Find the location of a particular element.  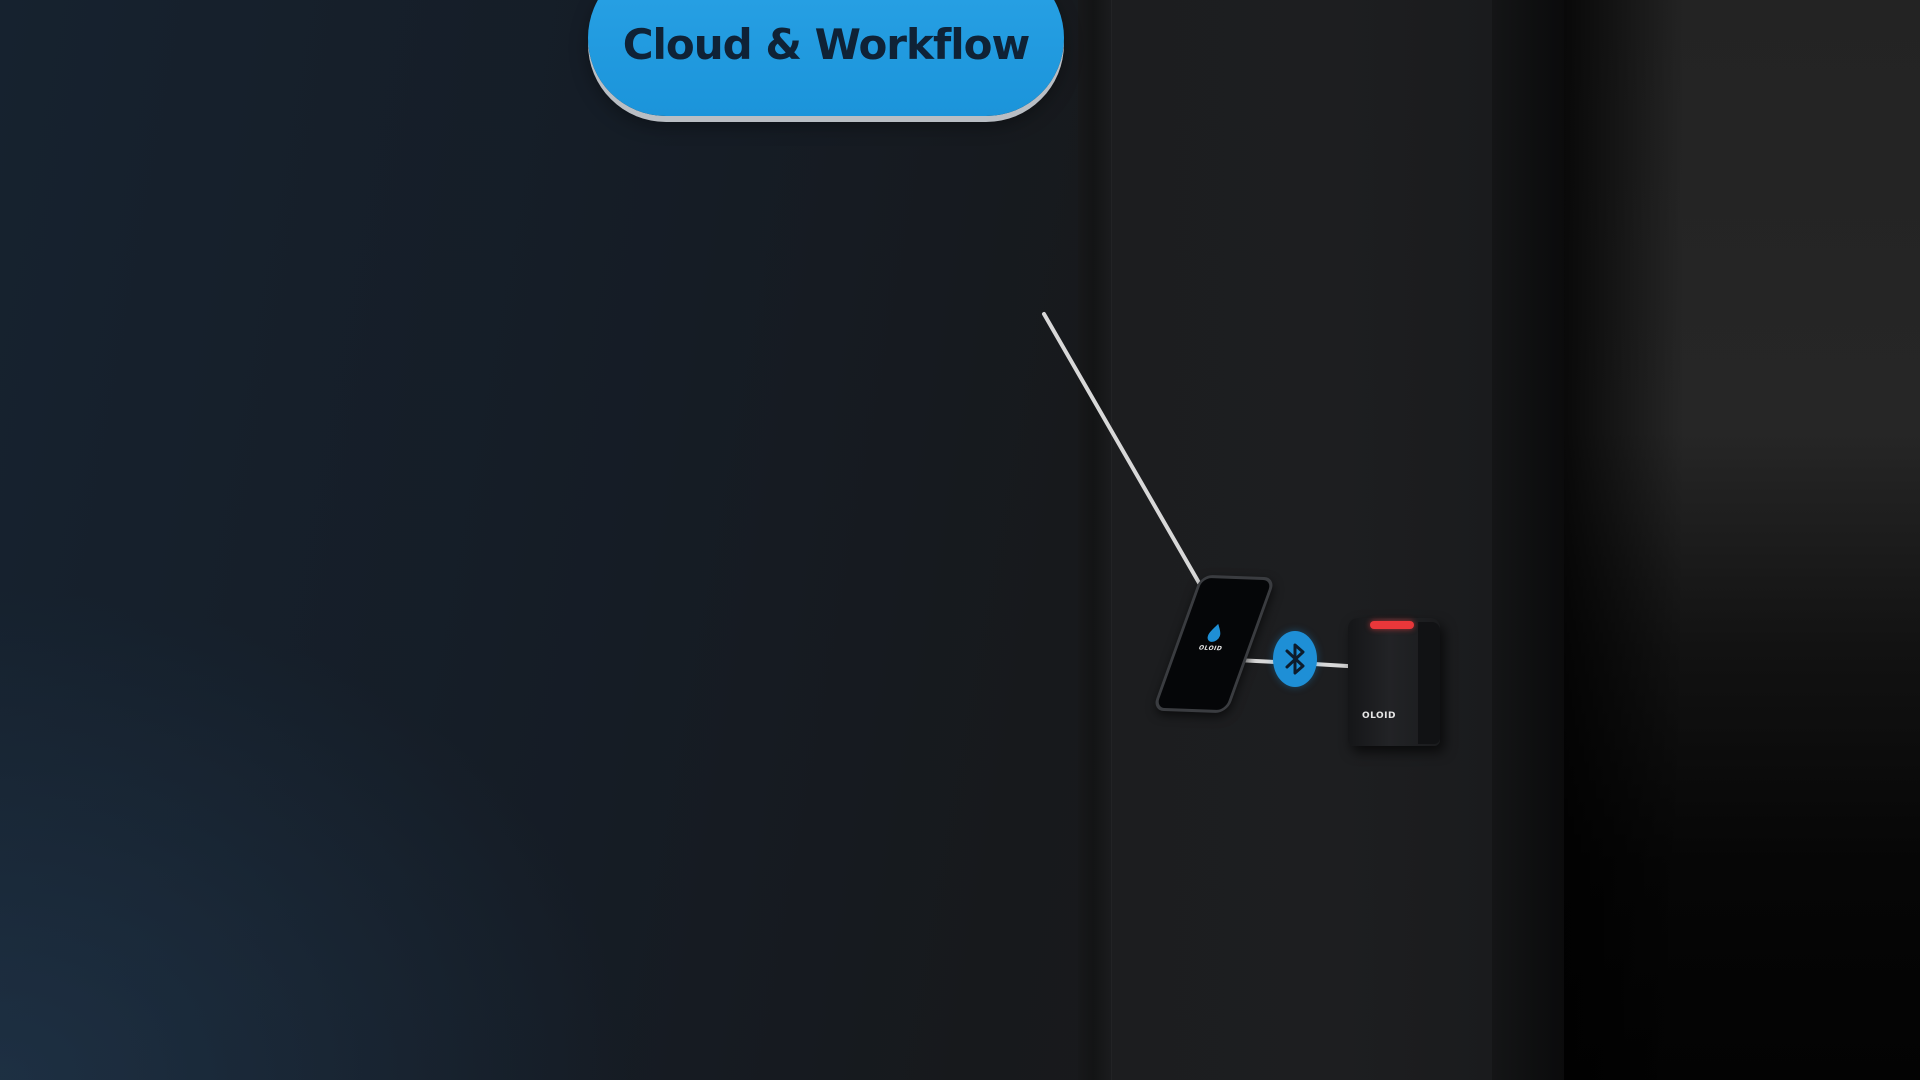

bluetooth-badge is located at coordinates (1295, 659).